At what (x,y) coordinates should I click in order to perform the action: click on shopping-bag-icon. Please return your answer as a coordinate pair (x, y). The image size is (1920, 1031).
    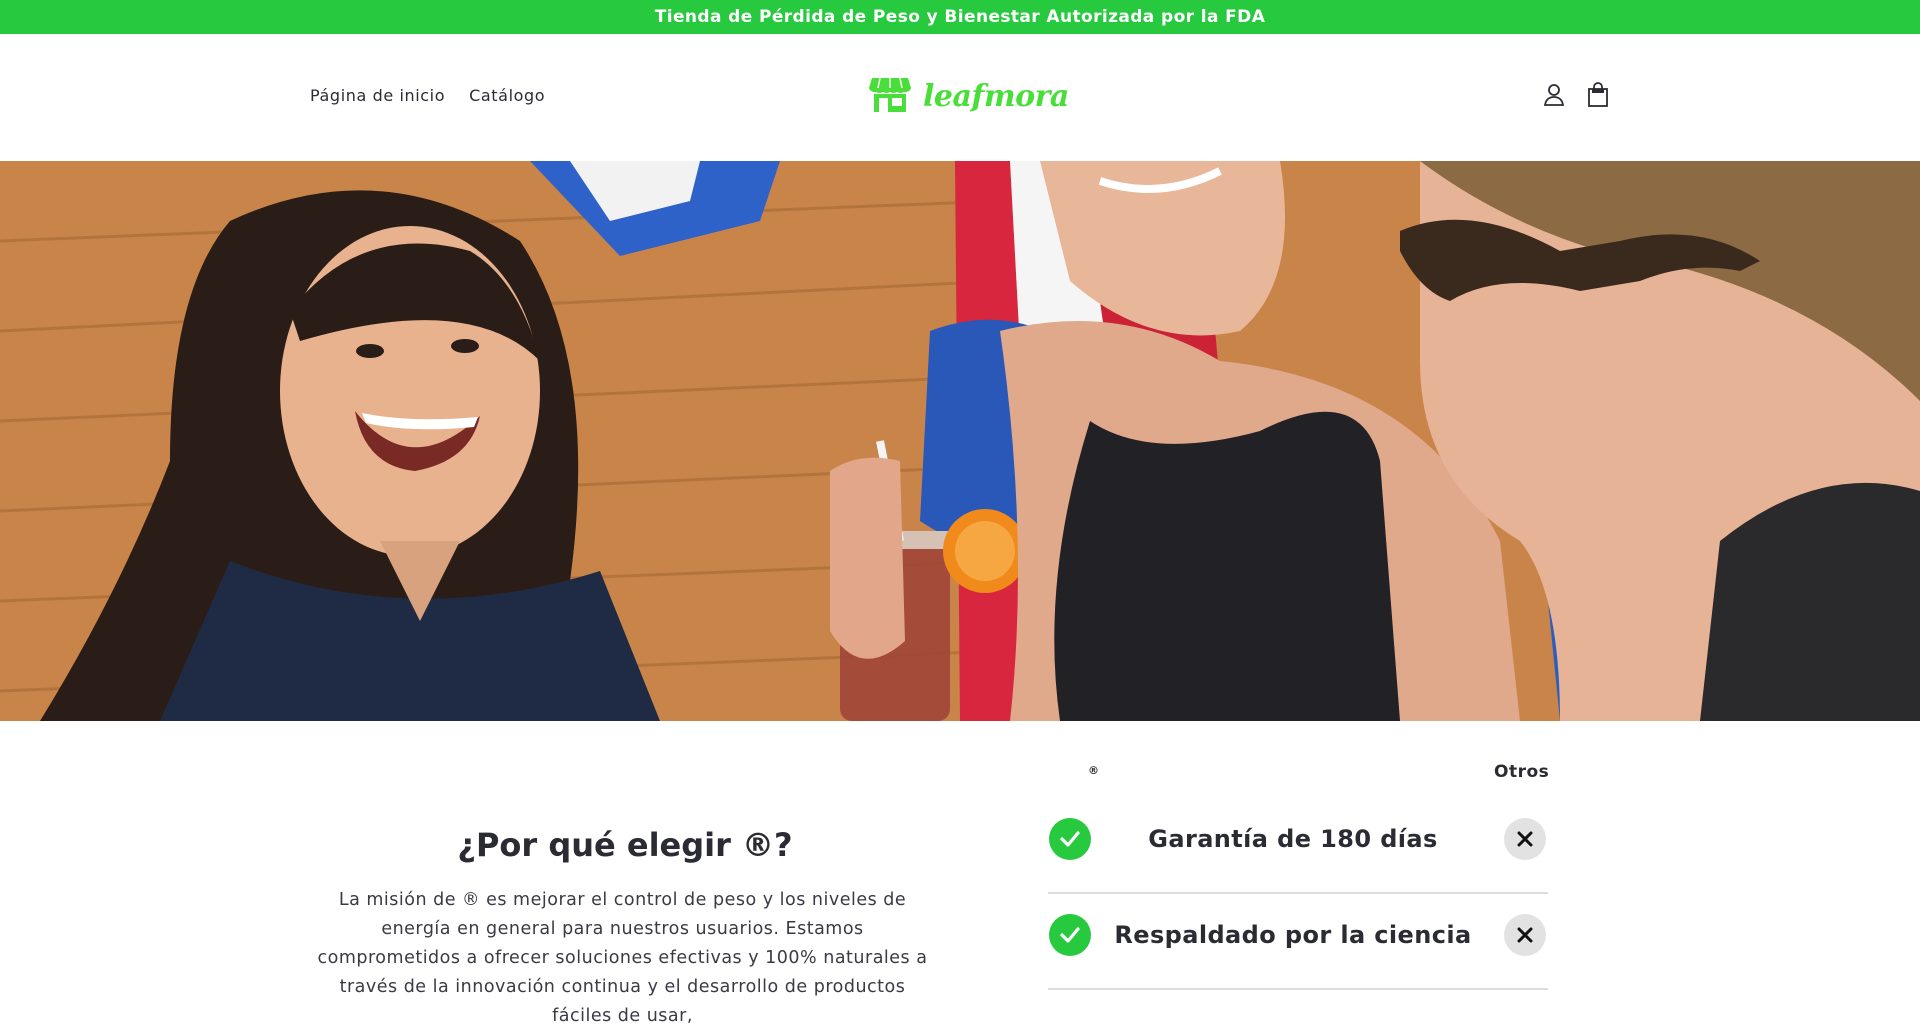
    Looking at the image, I should click on (1598, 97).